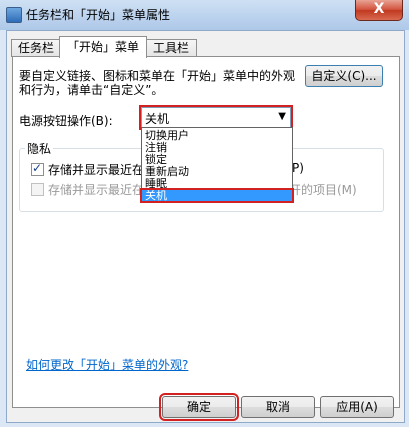  What do you see at coordinates (278, 407) in the screenshot?
I see `cancel-button: 取消` at bounding box center [278, 407].